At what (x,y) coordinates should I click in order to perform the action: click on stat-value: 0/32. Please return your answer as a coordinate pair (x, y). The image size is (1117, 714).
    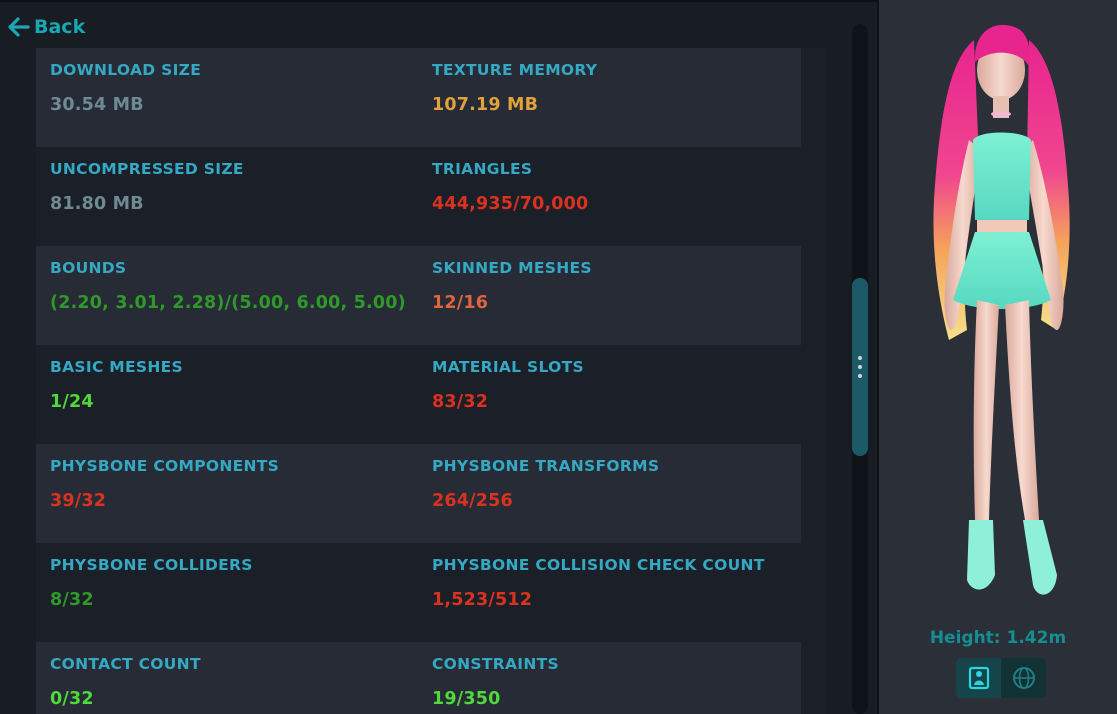
    Looking at the image, I should click on (72, 699).